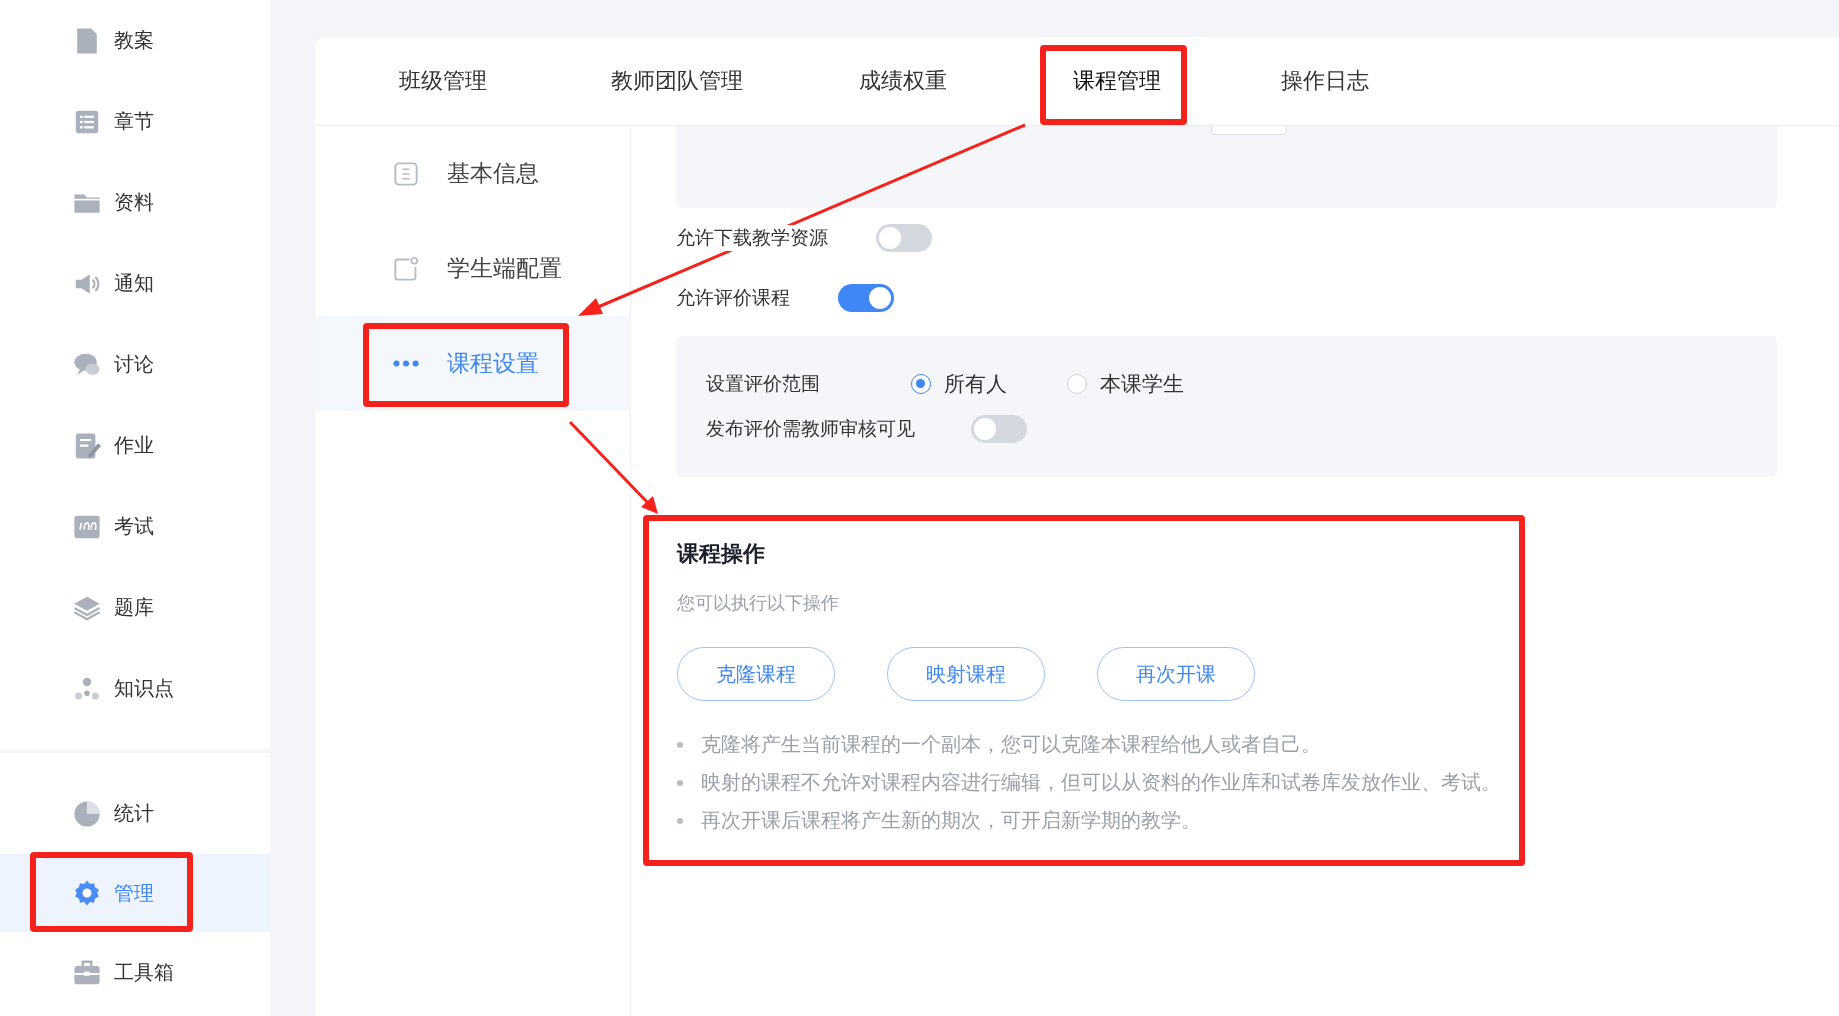 The height and width of the screenshot is (1016, 1839). What do you see at coordinates (406, 173) in the screenshot?
I see `form-icon` at bounding box center [406, 173].